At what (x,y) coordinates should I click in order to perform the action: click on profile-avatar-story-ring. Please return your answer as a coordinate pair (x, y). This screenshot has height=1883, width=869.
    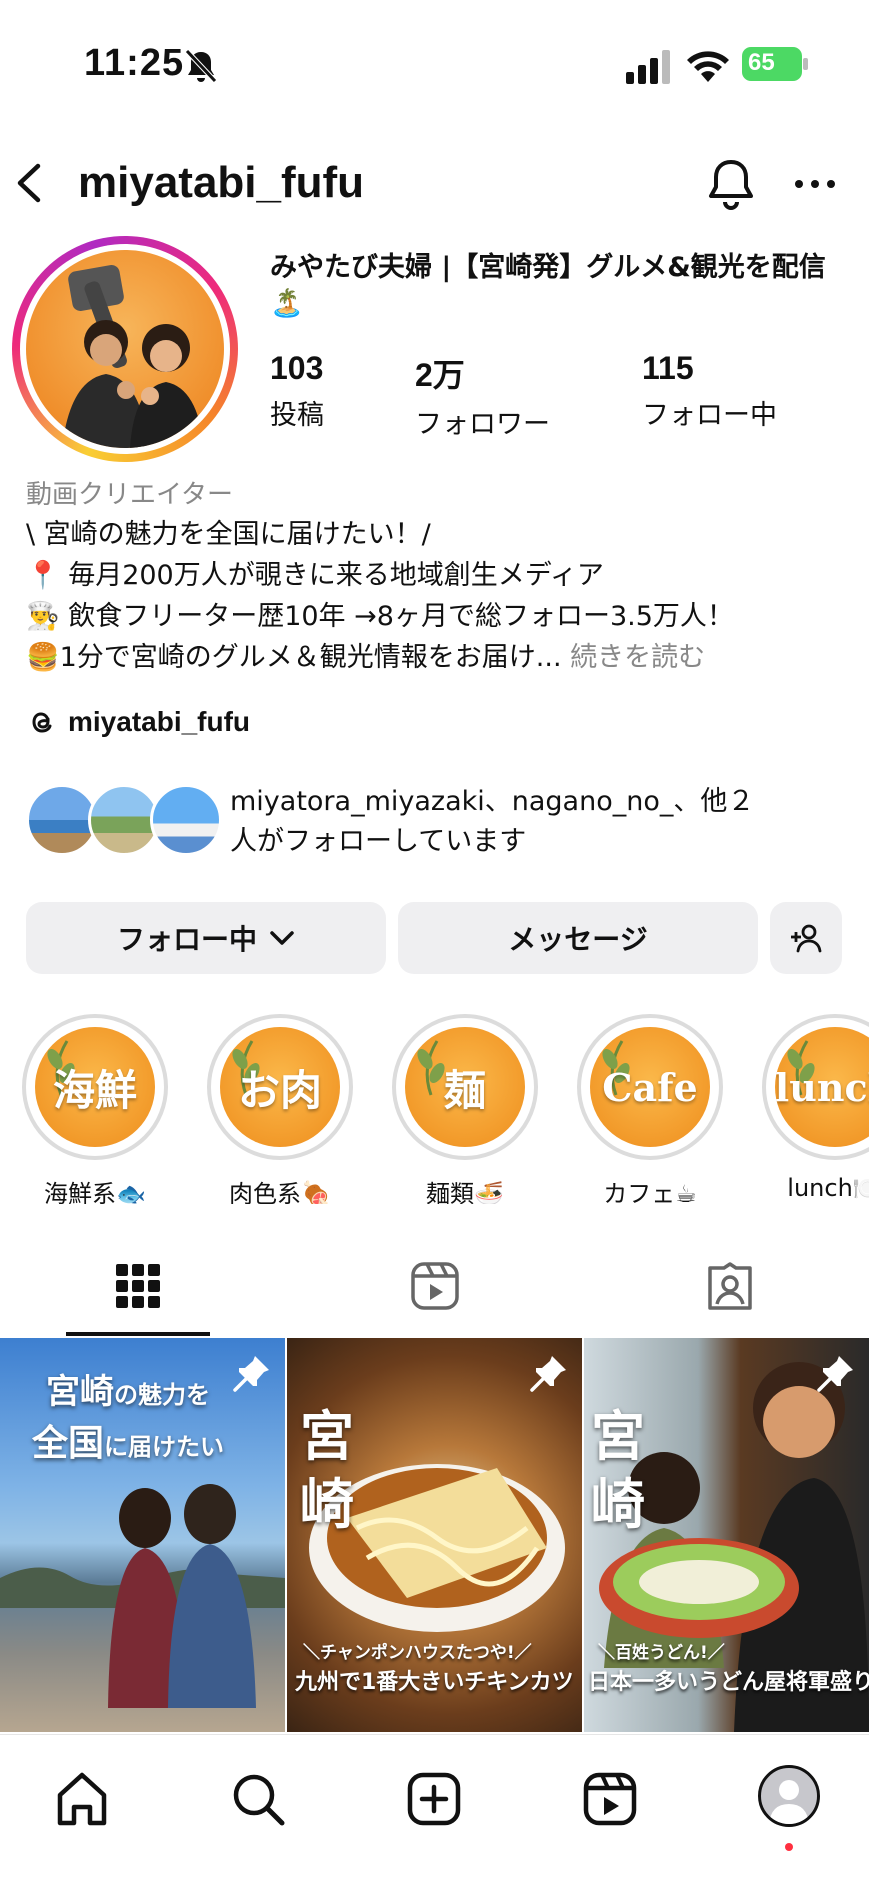
    Looking at the image, I should click on (125, 349).